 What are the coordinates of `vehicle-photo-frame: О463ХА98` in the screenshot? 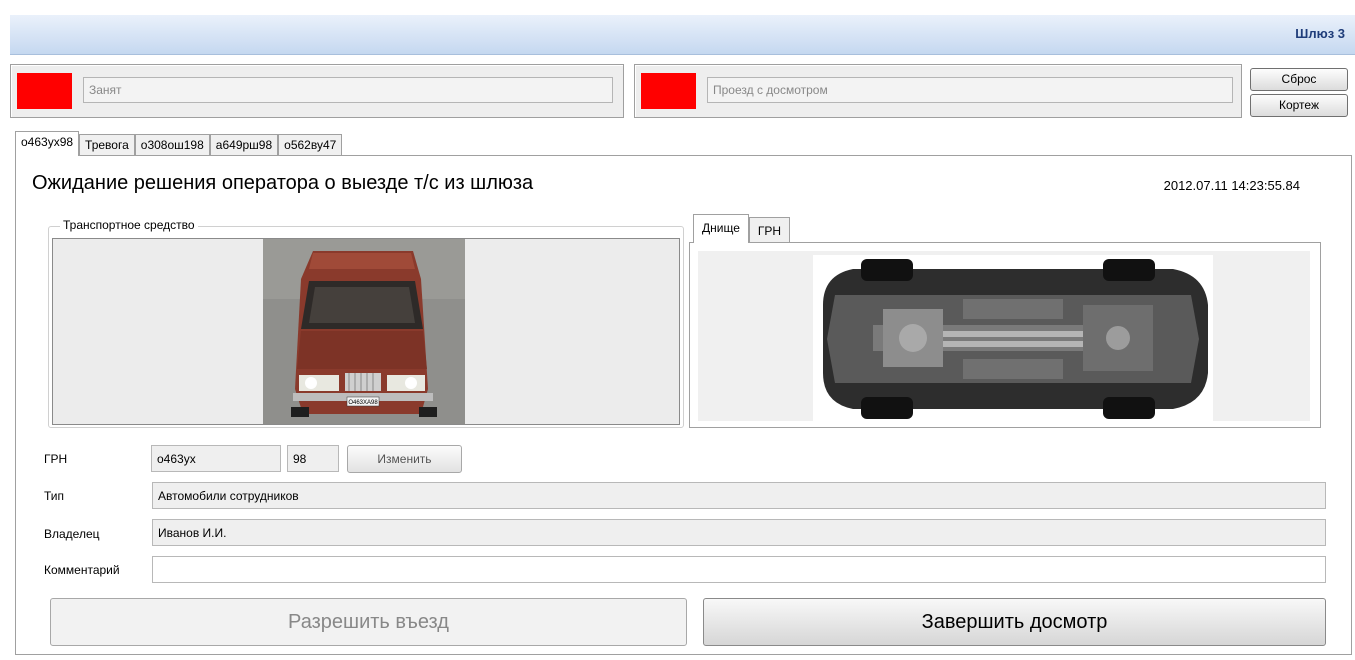 It's located at (366, 331).